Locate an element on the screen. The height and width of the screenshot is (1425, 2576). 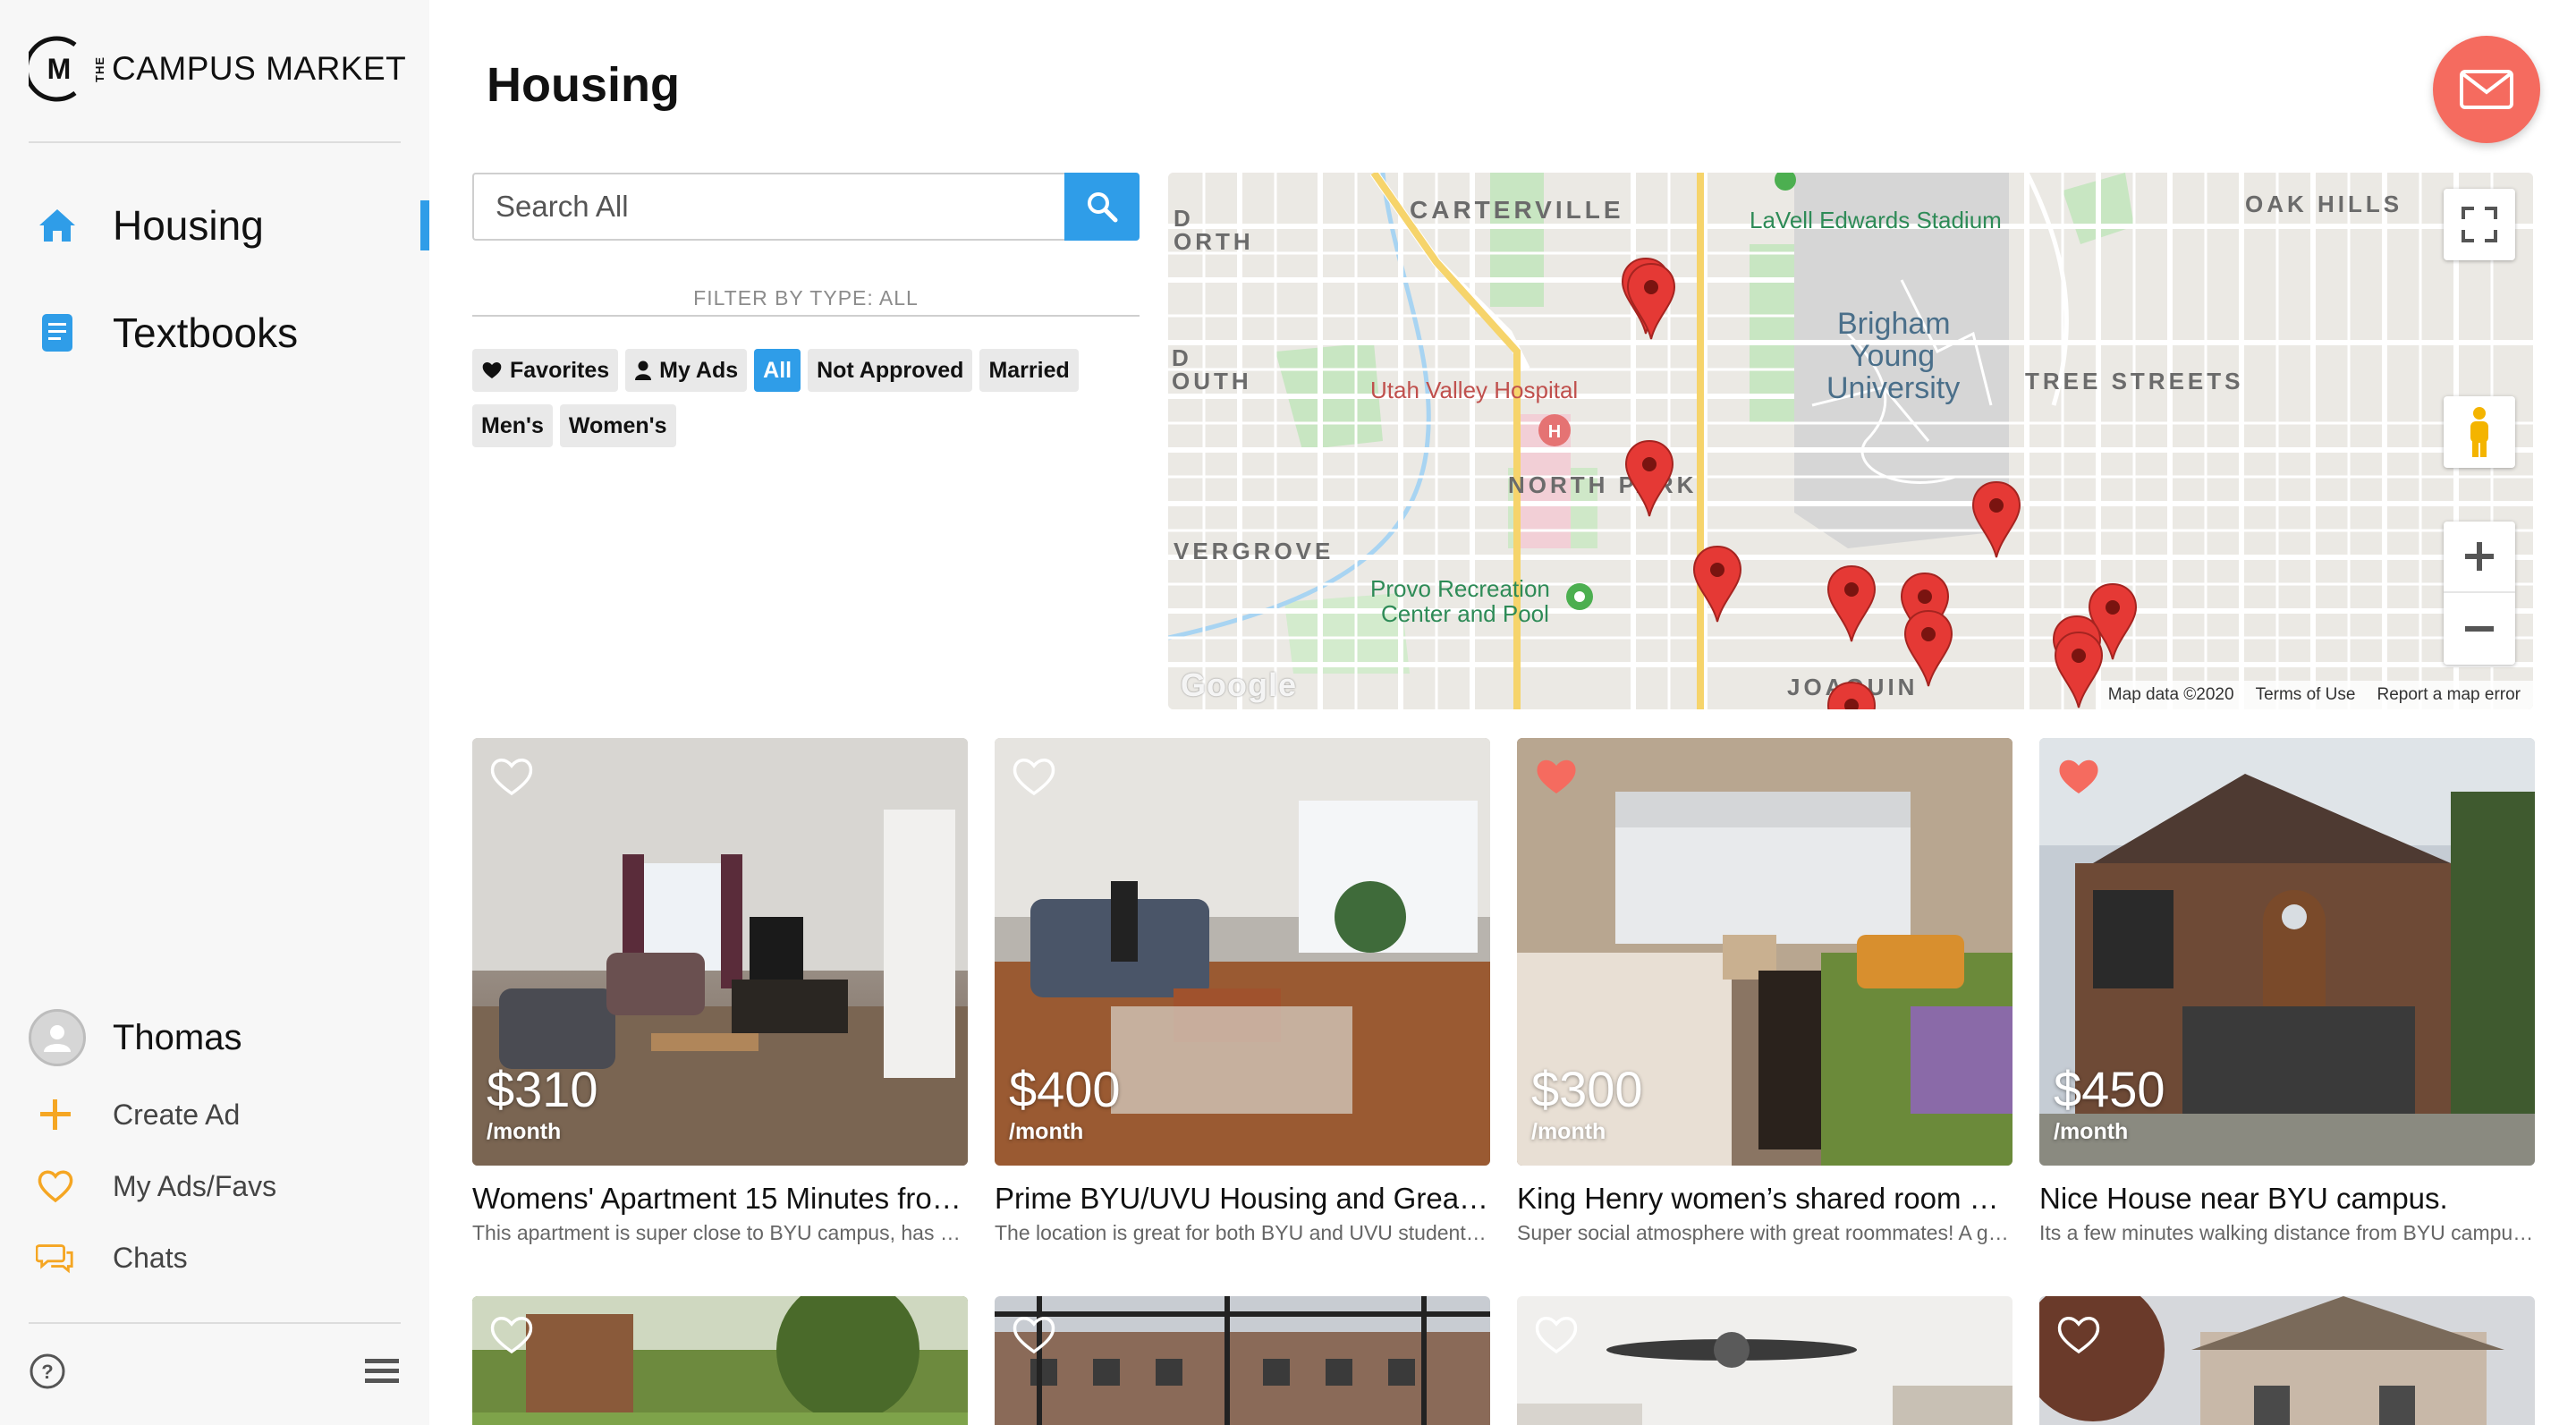
listing-title: Womens' Apartment 15 Minutes from BYU is located at coordinates (720, 1199).